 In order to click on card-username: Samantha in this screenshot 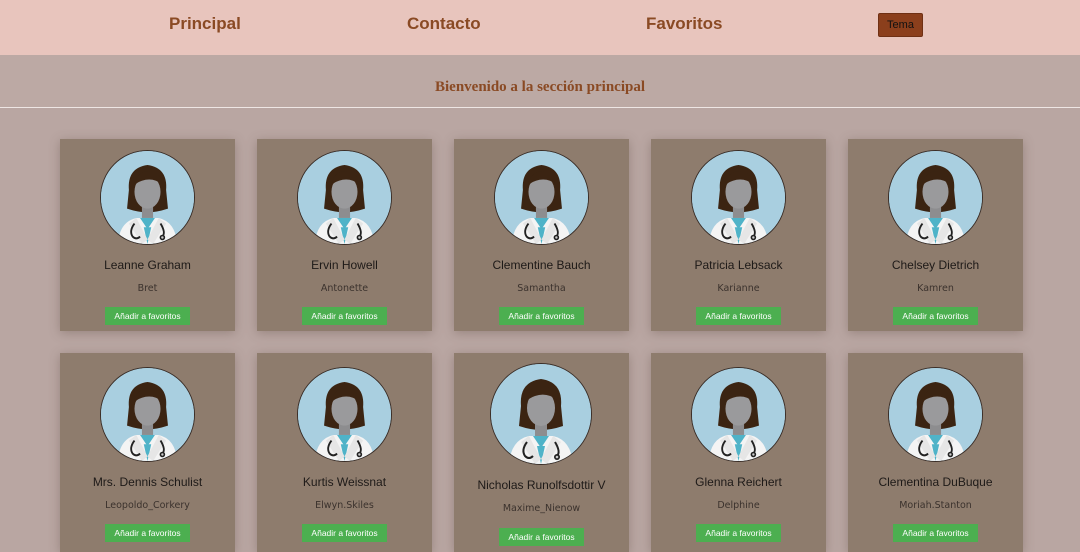, I will do `click(541, 288)`.